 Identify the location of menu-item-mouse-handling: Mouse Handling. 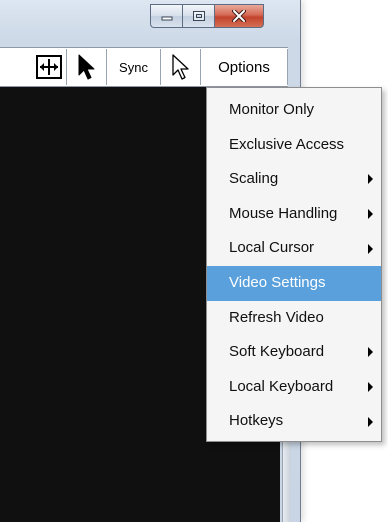
(294, 214).